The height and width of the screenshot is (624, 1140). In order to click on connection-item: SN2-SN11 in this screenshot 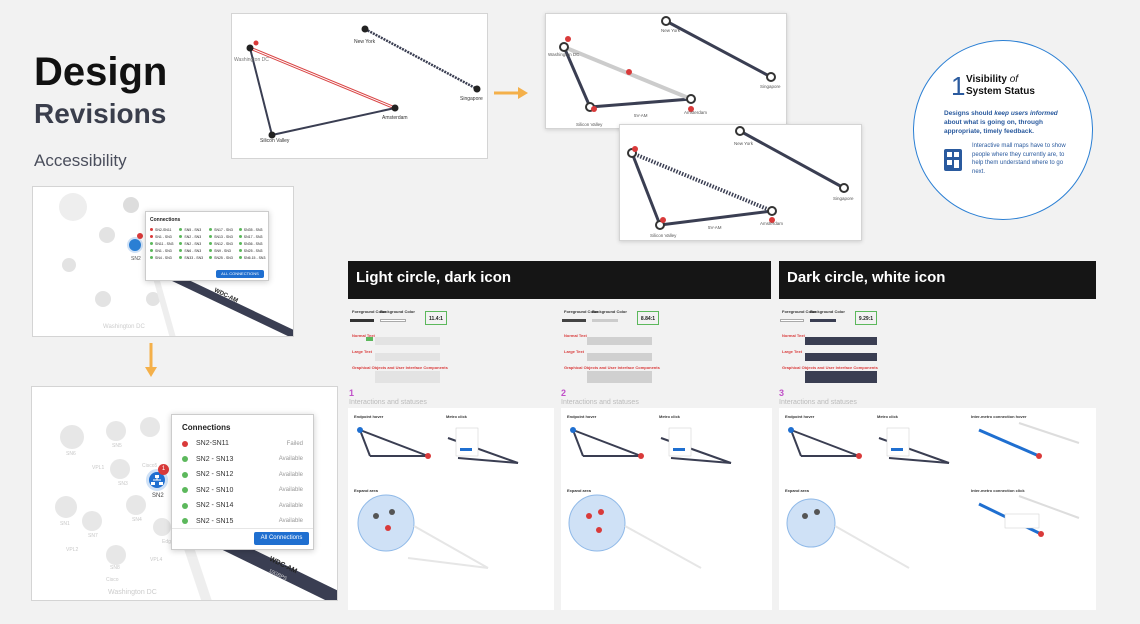, I will do `click(161, 229)`.